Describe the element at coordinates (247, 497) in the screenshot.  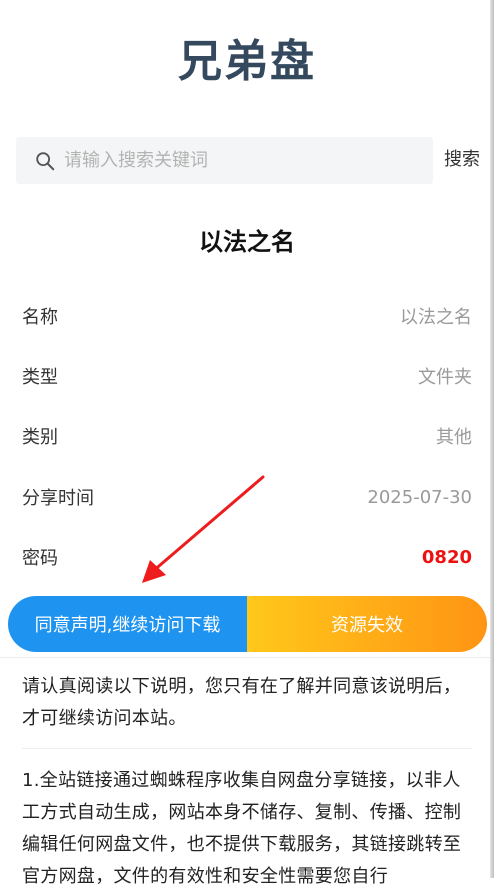
I see `info-row-share-time: 分享时间 2025-07-30` at that location.